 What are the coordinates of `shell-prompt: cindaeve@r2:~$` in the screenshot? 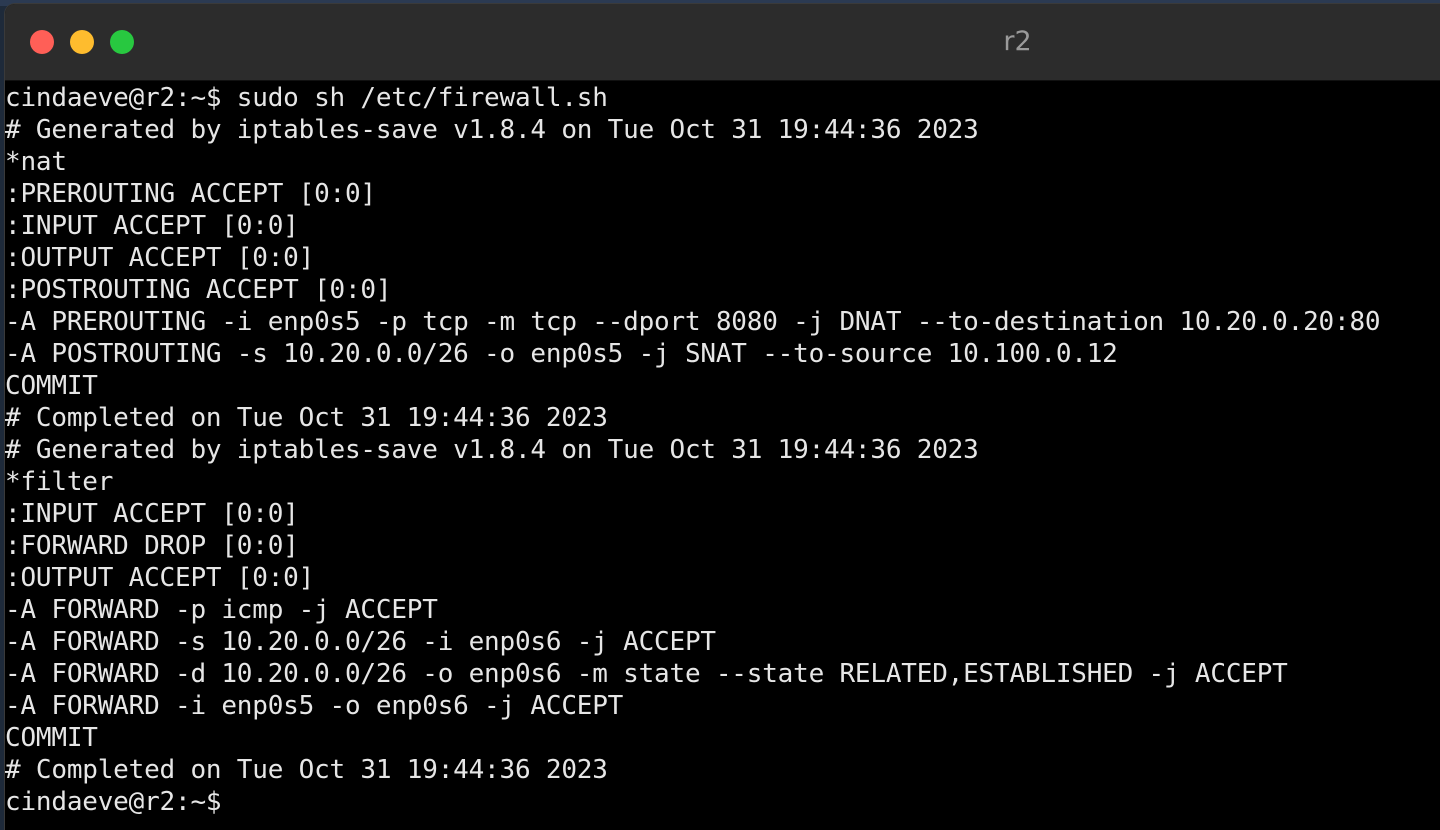 It's located at (113, 802).